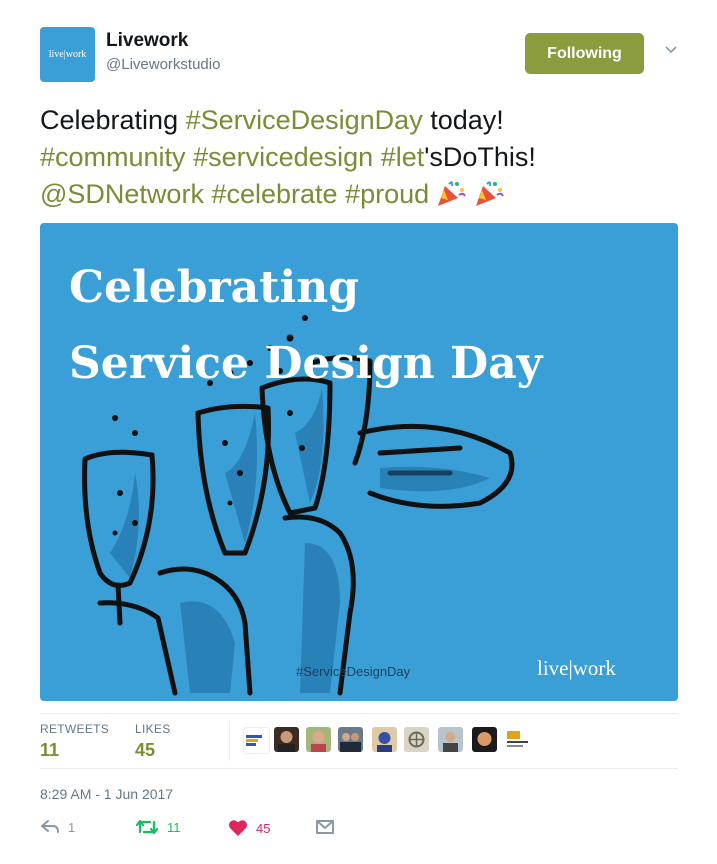 This screenshot has height=864, width=717. Describe the element at coordinates (584, 53) in the screenshot. I see `following-button: Following` at that location.